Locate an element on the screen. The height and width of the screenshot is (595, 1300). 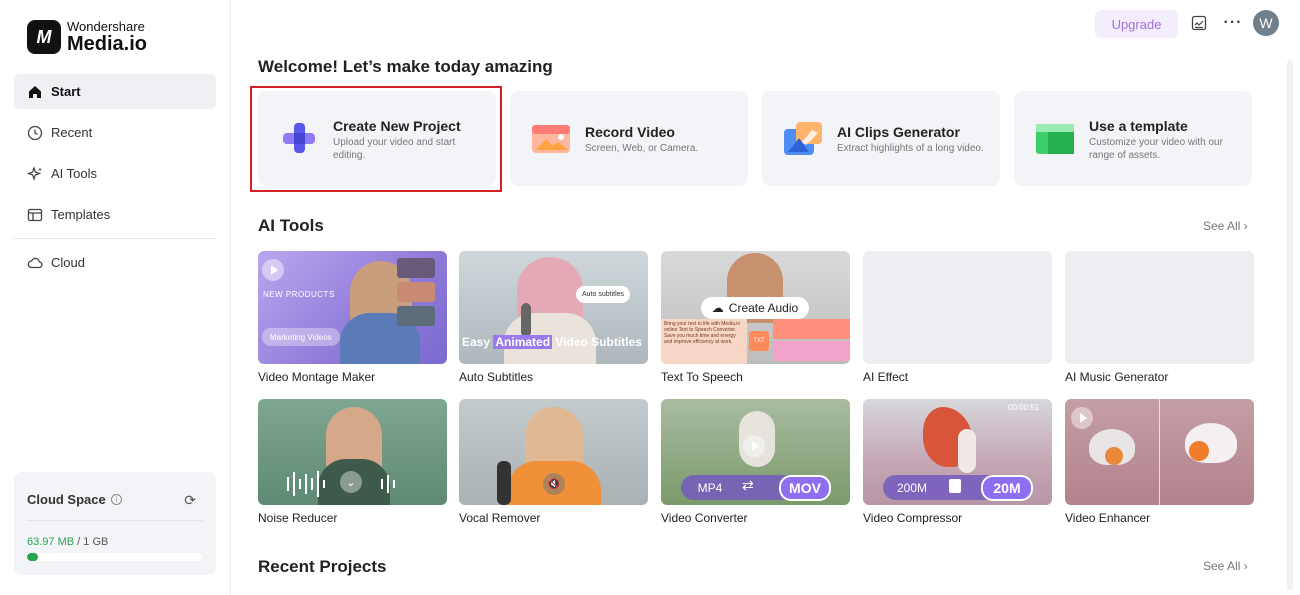
info-icon: i is located at coordinates (116, 499).